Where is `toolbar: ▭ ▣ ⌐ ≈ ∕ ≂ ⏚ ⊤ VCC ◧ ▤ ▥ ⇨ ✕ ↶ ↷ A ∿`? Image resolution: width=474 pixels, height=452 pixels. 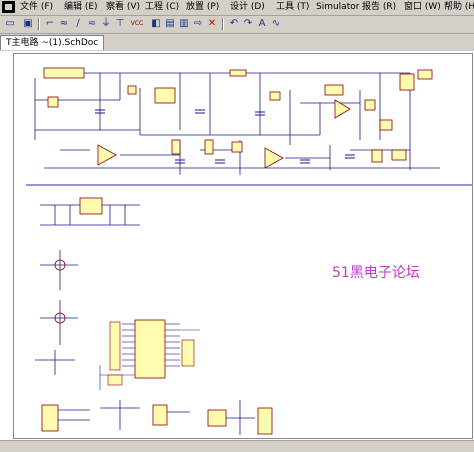
toolbar: ▭ ▣ ⌐ ≈ ∕ ≂ ⏚ ⊤ VCC ◧ ▤ ▥ ⇨ ✕ ↶ ↷ A ∿ is located at coordinates (237, 25).